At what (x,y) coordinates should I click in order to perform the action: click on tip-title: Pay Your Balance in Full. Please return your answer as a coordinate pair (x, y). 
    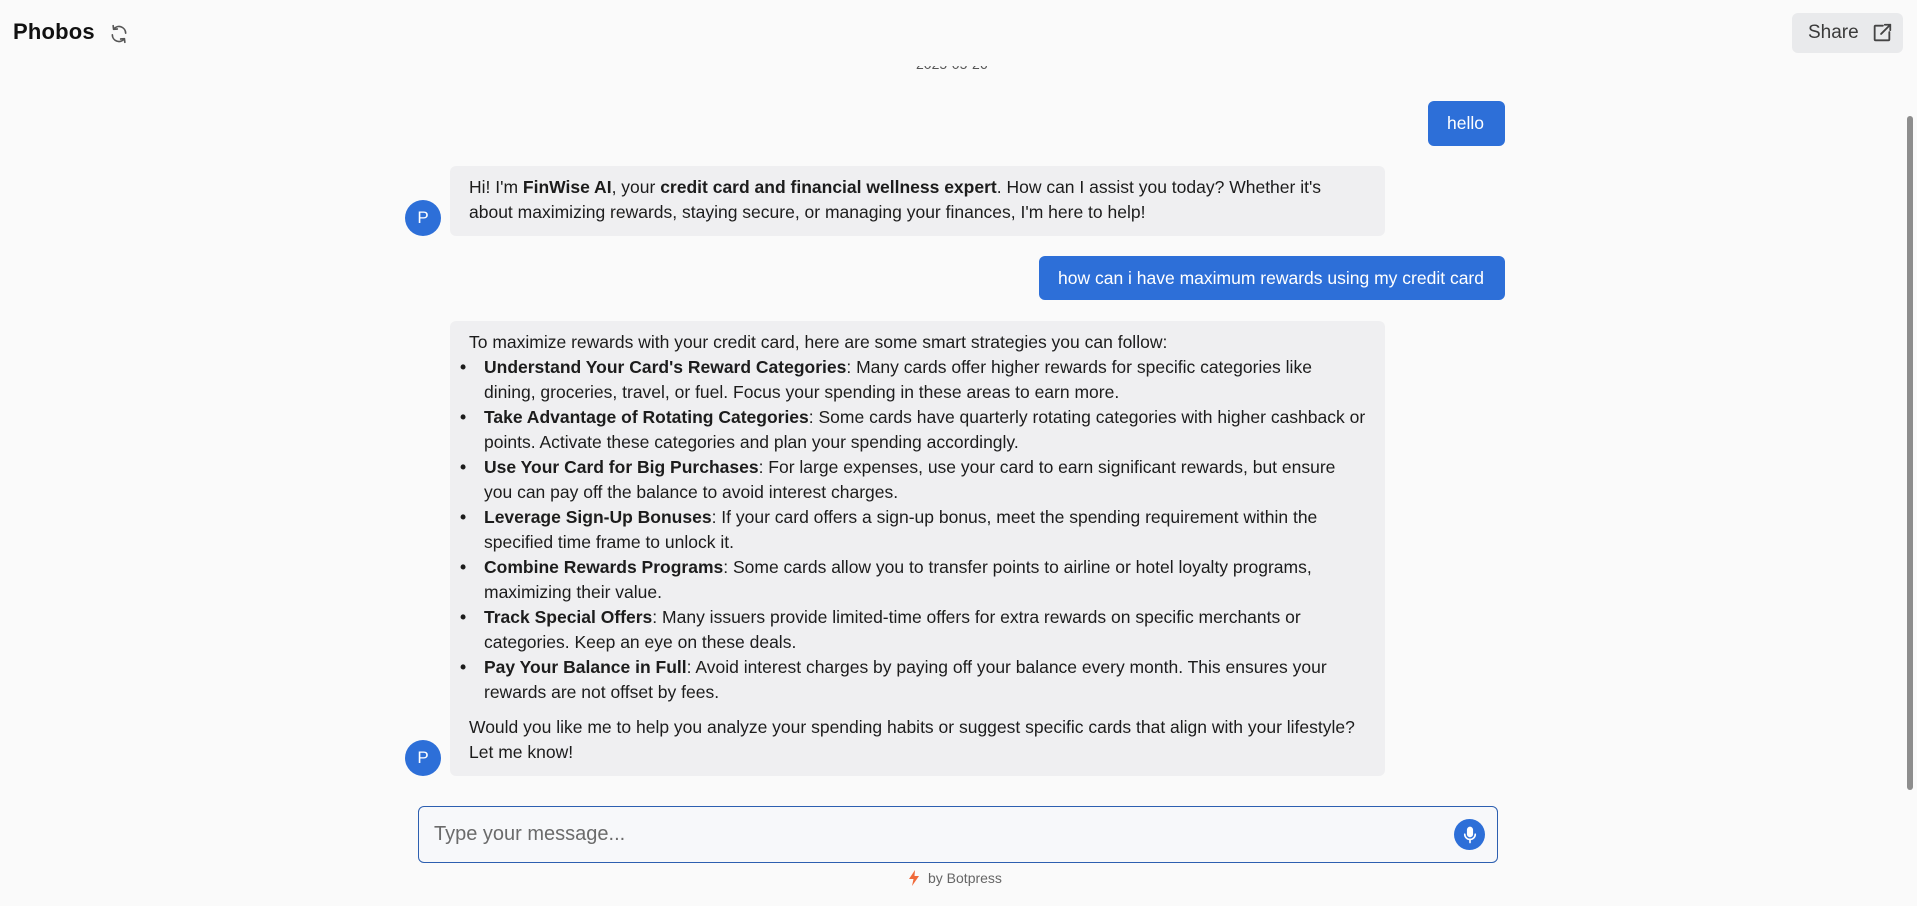
    Looking at the image, I should click on (585, 667).